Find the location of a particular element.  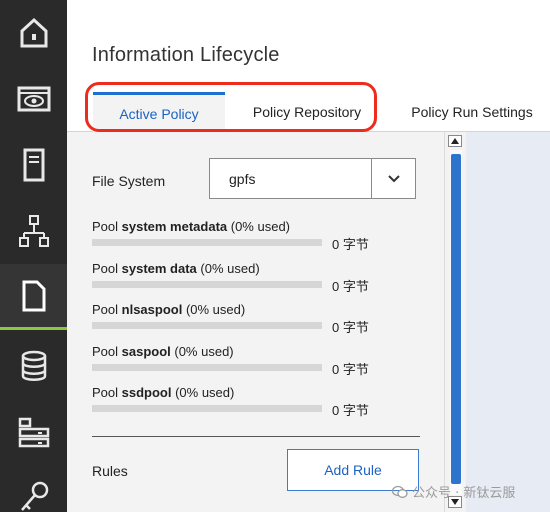

pool-name: system data is located at coordinates (159, 268).